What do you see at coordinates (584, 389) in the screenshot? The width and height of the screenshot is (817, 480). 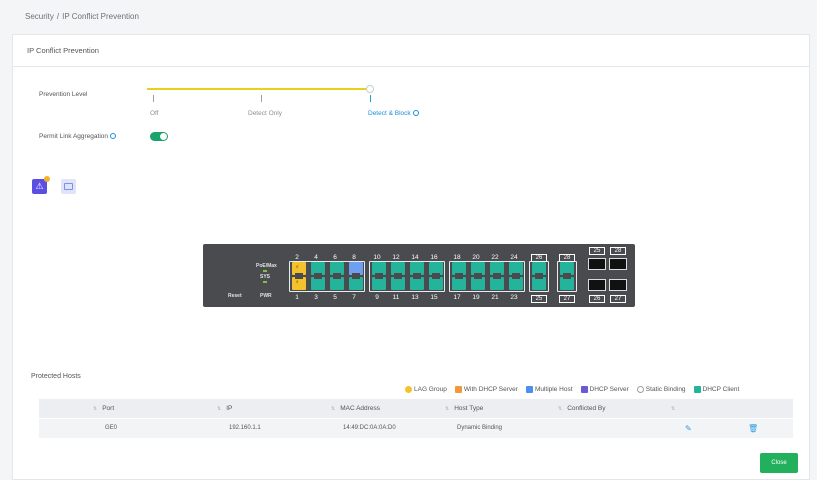 I see `dhcp-server-icon` at bounding box center [584, 389].